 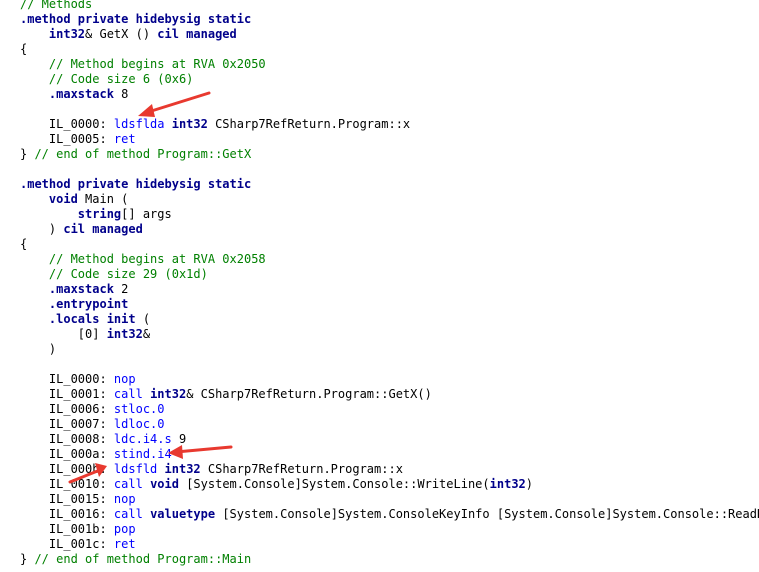 I want to click on code-comment: // end of method Program::GetX, so click(x=143, y=154).